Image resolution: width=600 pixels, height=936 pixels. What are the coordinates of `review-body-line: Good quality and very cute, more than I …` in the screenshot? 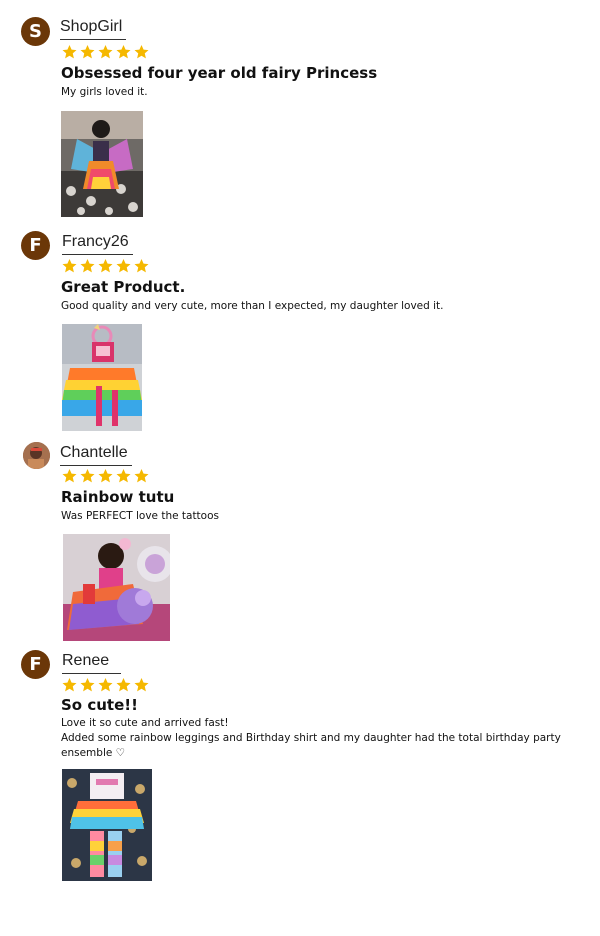 It's located at (252, 306).